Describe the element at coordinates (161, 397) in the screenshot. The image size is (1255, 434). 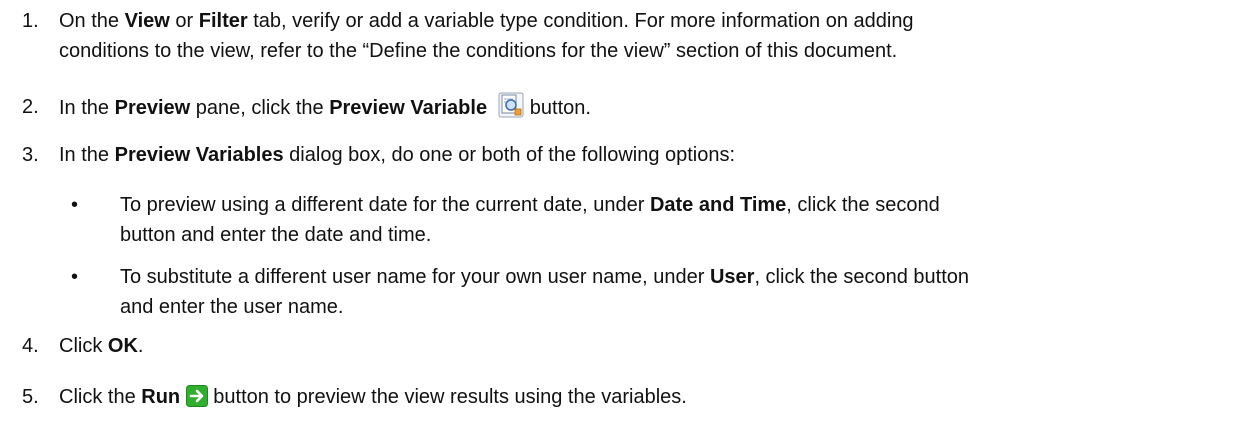
I see `button-name-run: Run` at that location.